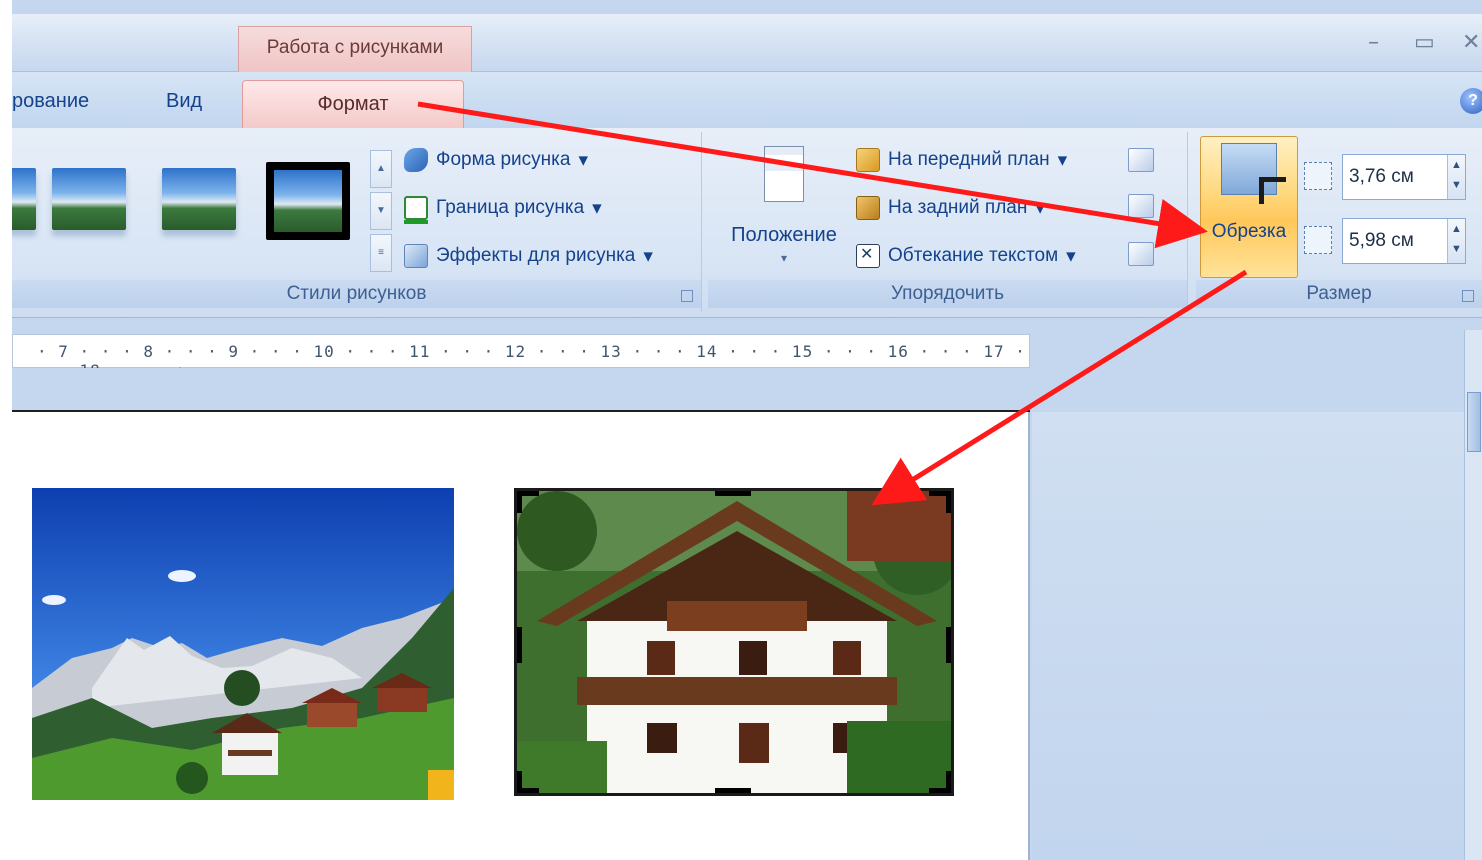  I want to click on crop-handle-bottom-right-v, so click(948, 782).